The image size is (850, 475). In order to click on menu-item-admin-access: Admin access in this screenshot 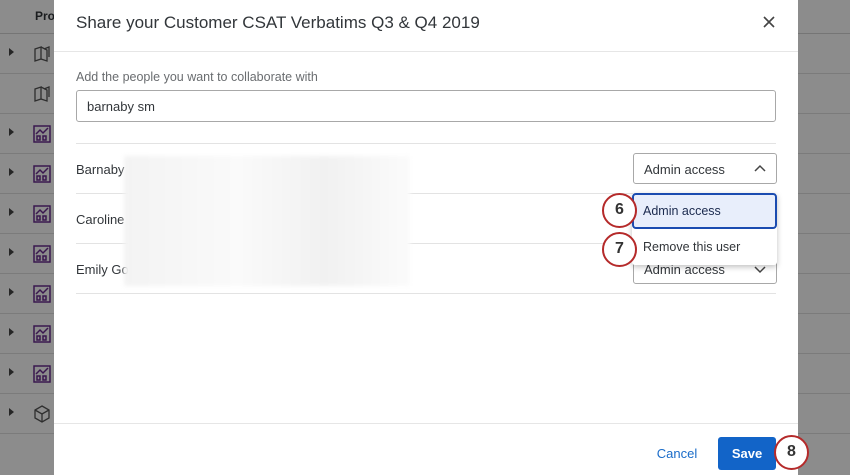, I will do `click(704, 211)`.